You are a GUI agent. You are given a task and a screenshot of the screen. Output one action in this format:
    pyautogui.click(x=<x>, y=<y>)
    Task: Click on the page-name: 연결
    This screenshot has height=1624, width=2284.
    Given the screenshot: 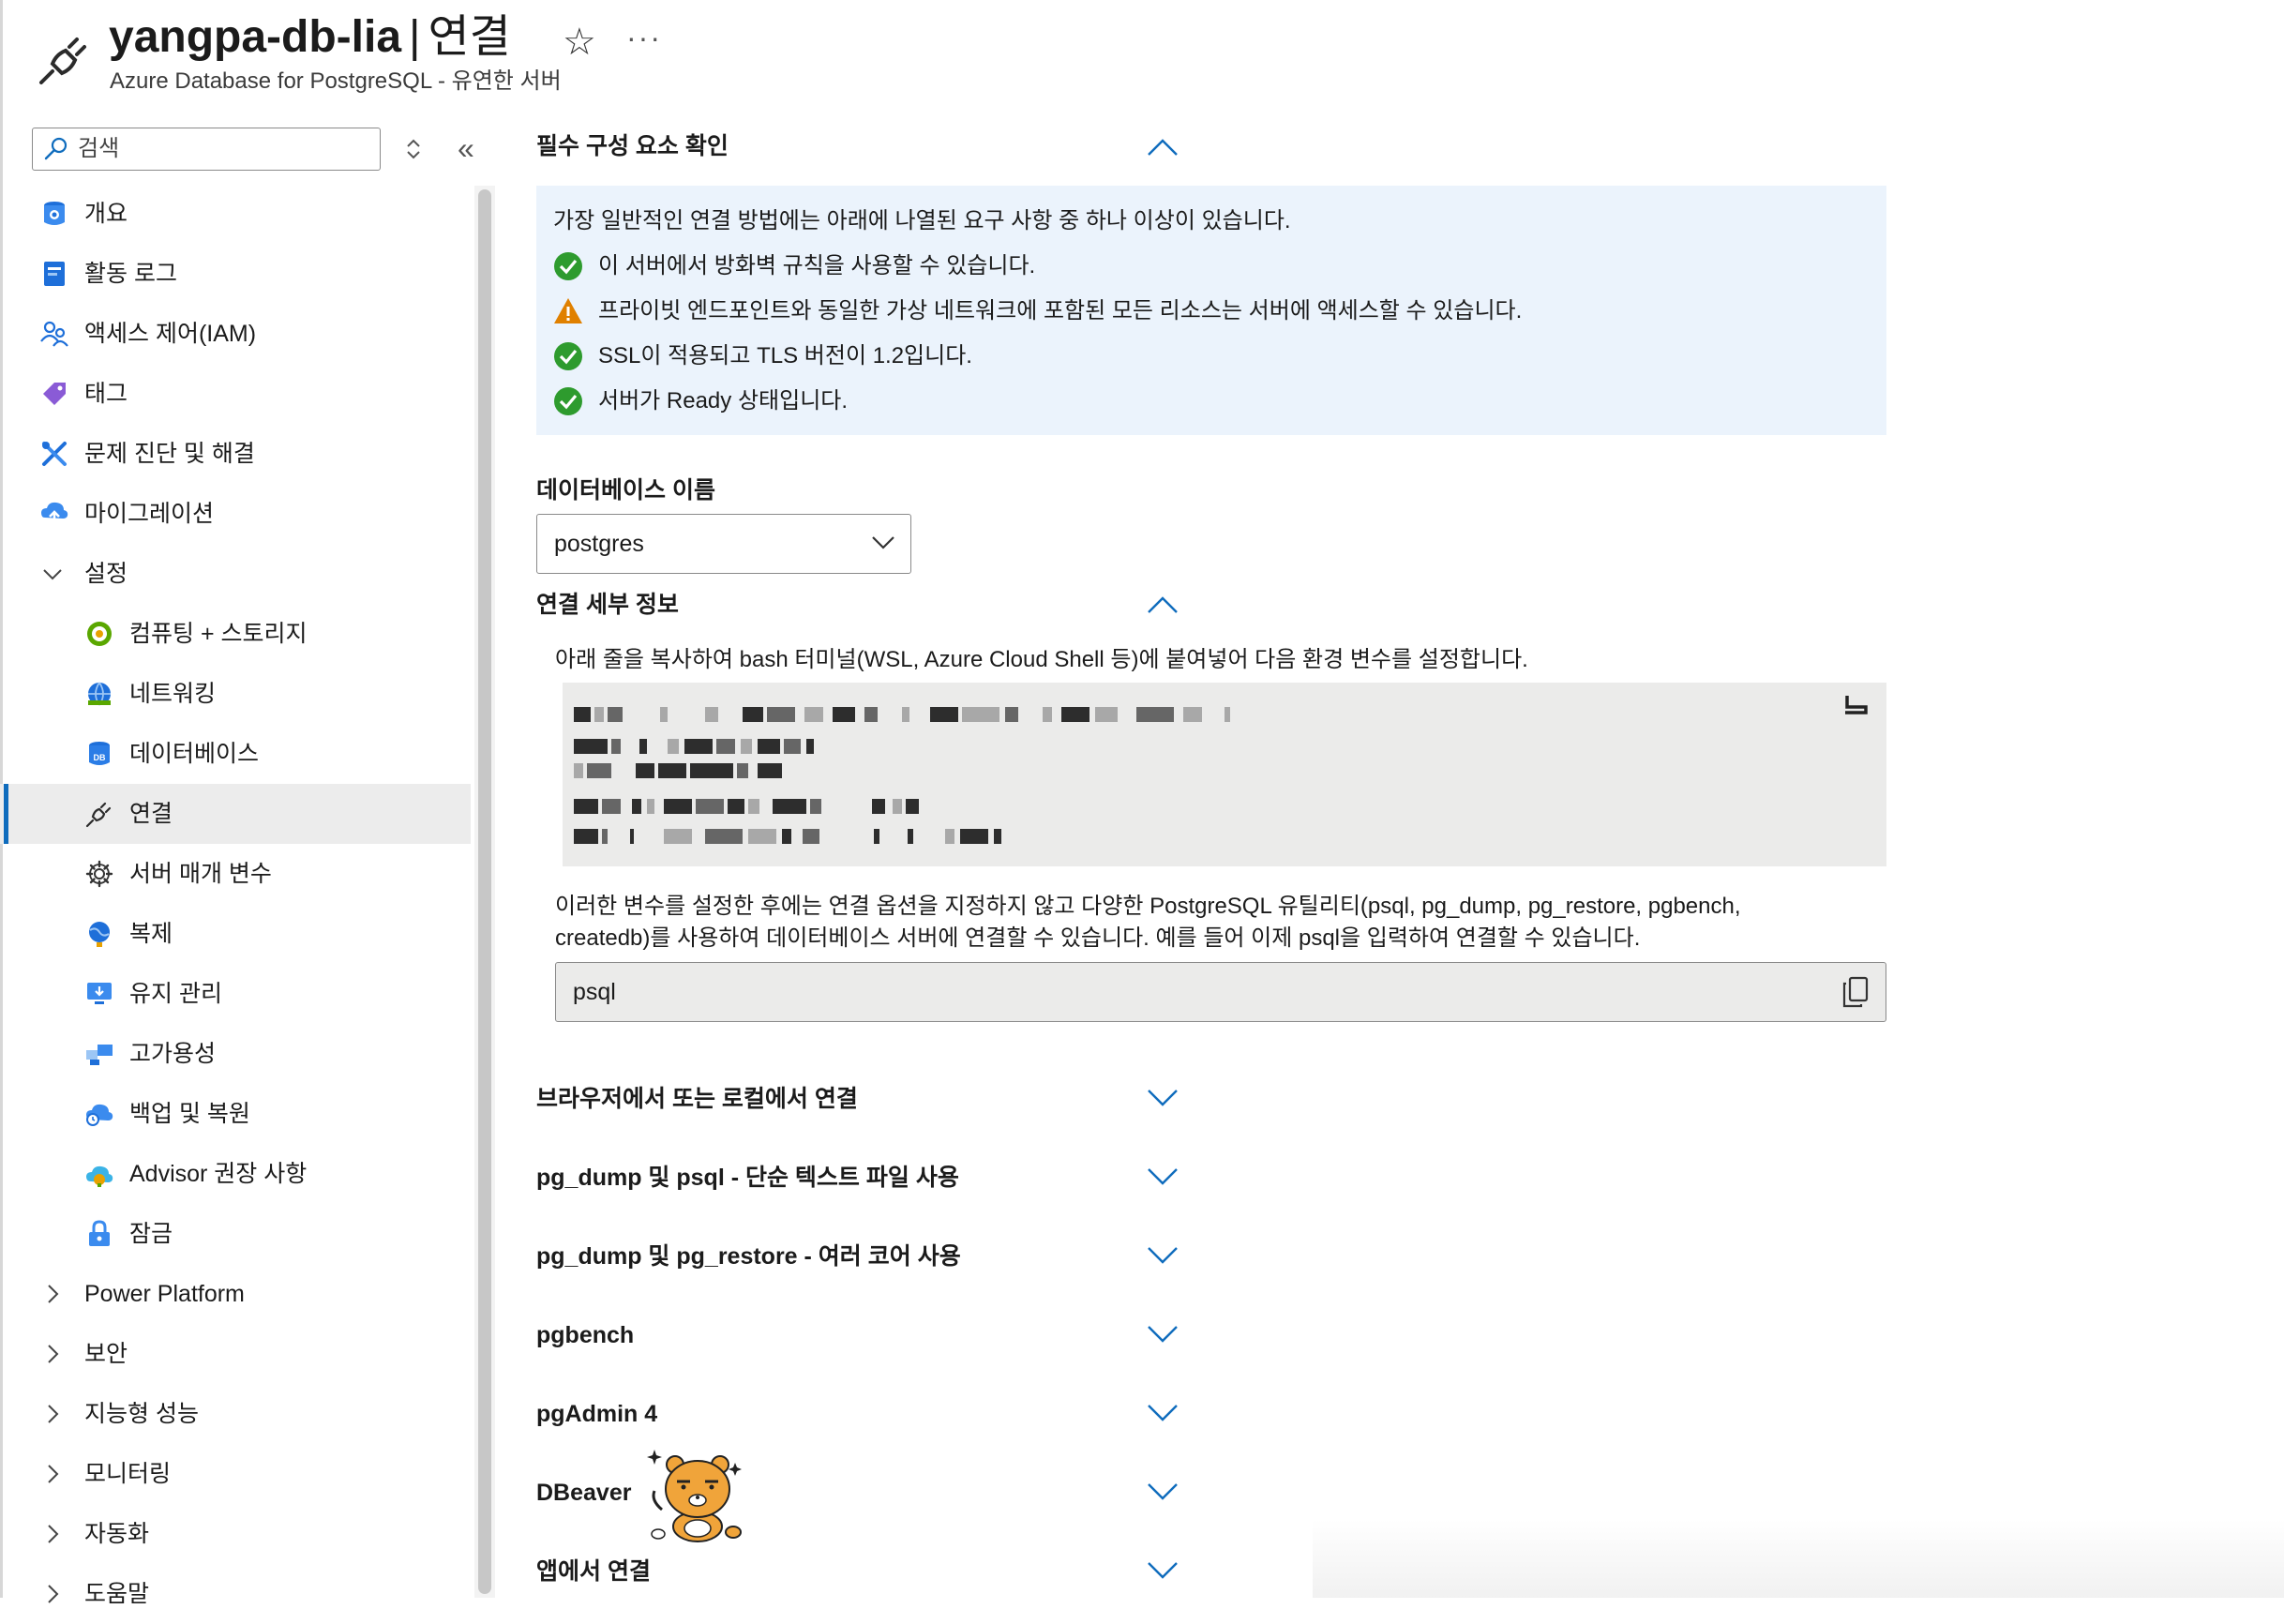 What is the action you would take?
    pyautogui.click(x=469, y=37)
    